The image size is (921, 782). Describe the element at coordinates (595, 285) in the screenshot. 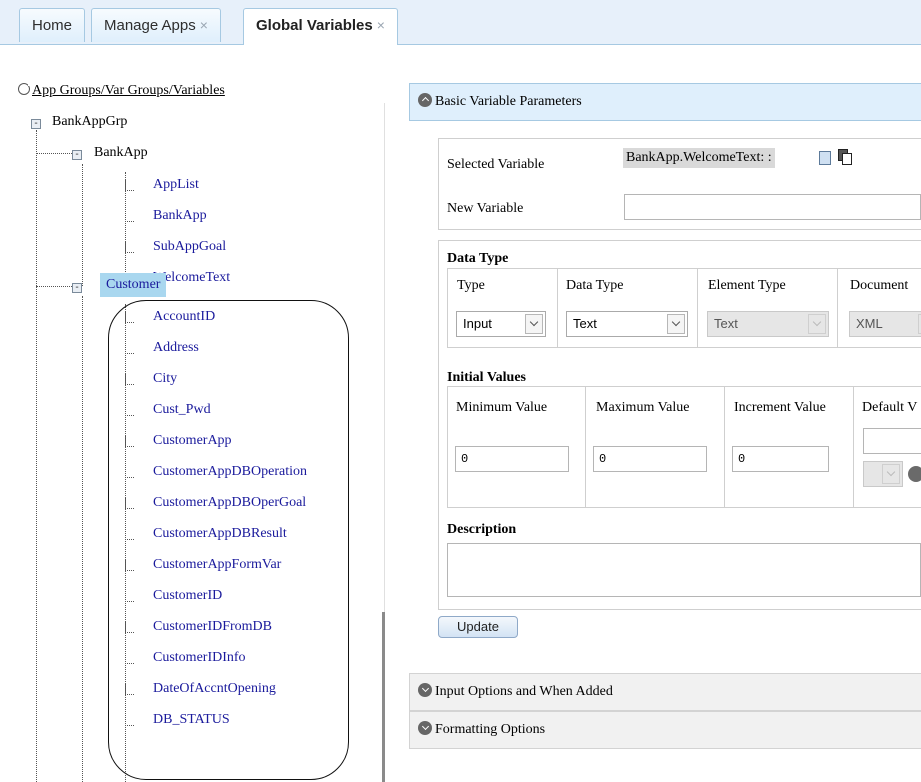

I see `data-type-label: Data Type` at that location.